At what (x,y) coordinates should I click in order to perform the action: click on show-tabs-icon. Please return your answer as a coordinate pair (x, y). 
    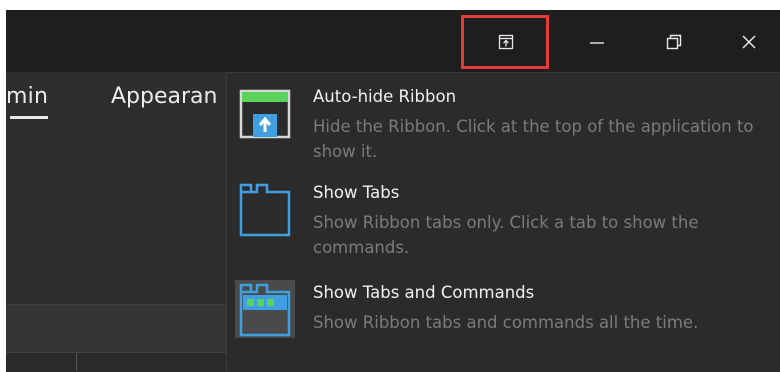
    Looking at the image, I should click on (265, 209).